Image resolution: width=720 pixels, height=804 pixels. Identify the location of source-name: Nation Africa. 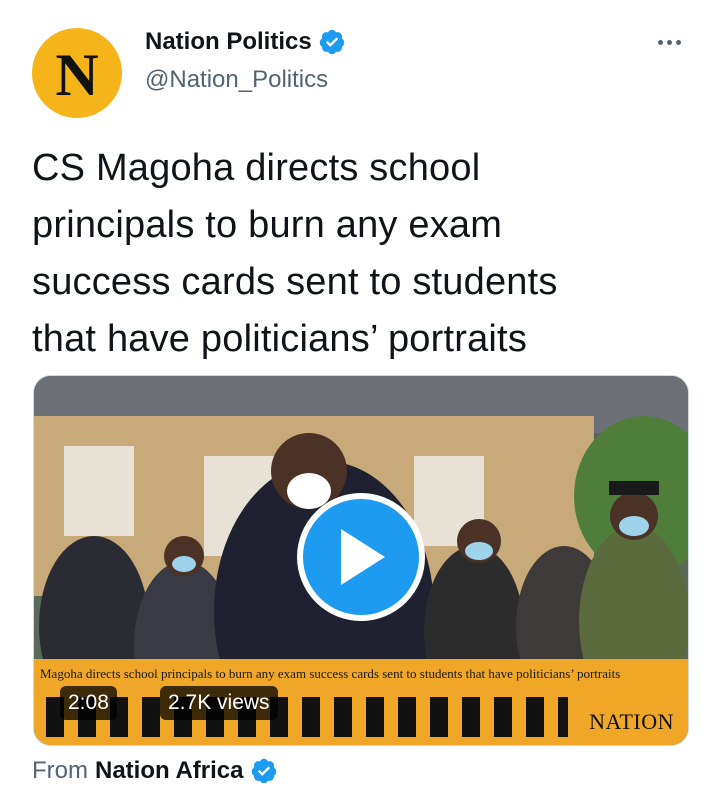
(169, 771).